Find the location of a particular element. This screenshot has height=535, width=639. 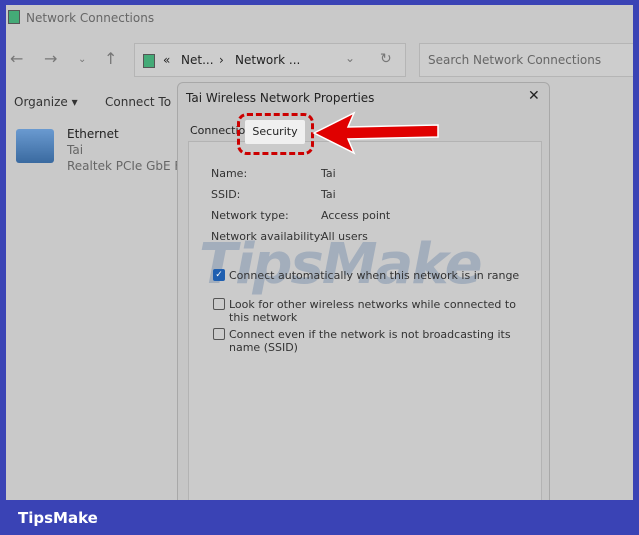

highlight-box is located at coordinates (275, 134).